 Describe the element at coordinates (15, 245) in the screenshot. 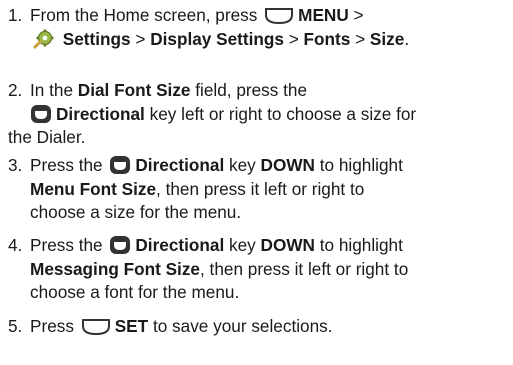

I see `step-number: 4.` at that location.